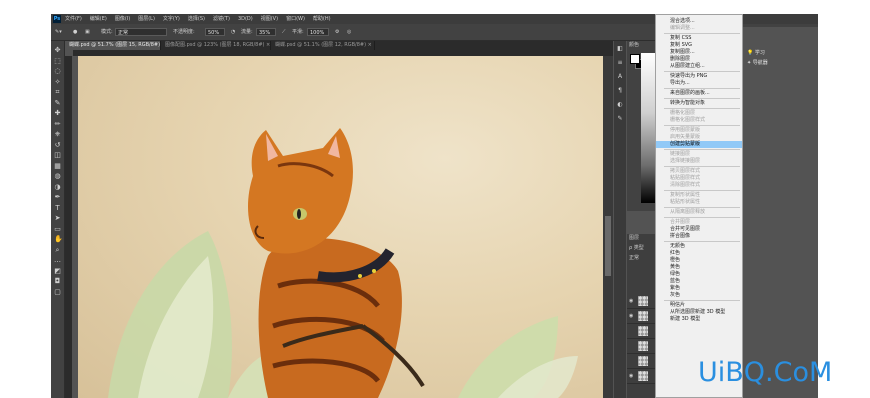 The image size is (870, 398). I want to click on context-menu-item: 合并可见图层, so click(699, 229).